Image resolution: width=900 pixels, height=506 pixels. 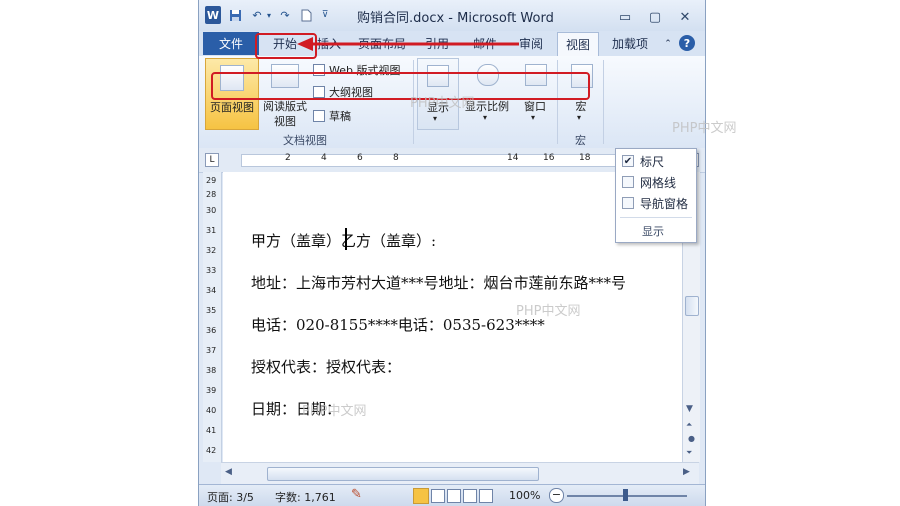 What do you see at coordinates (211, 210) in the screenshot?
I see `ruler-tick-label: 30` at bounding box center [211, 210].